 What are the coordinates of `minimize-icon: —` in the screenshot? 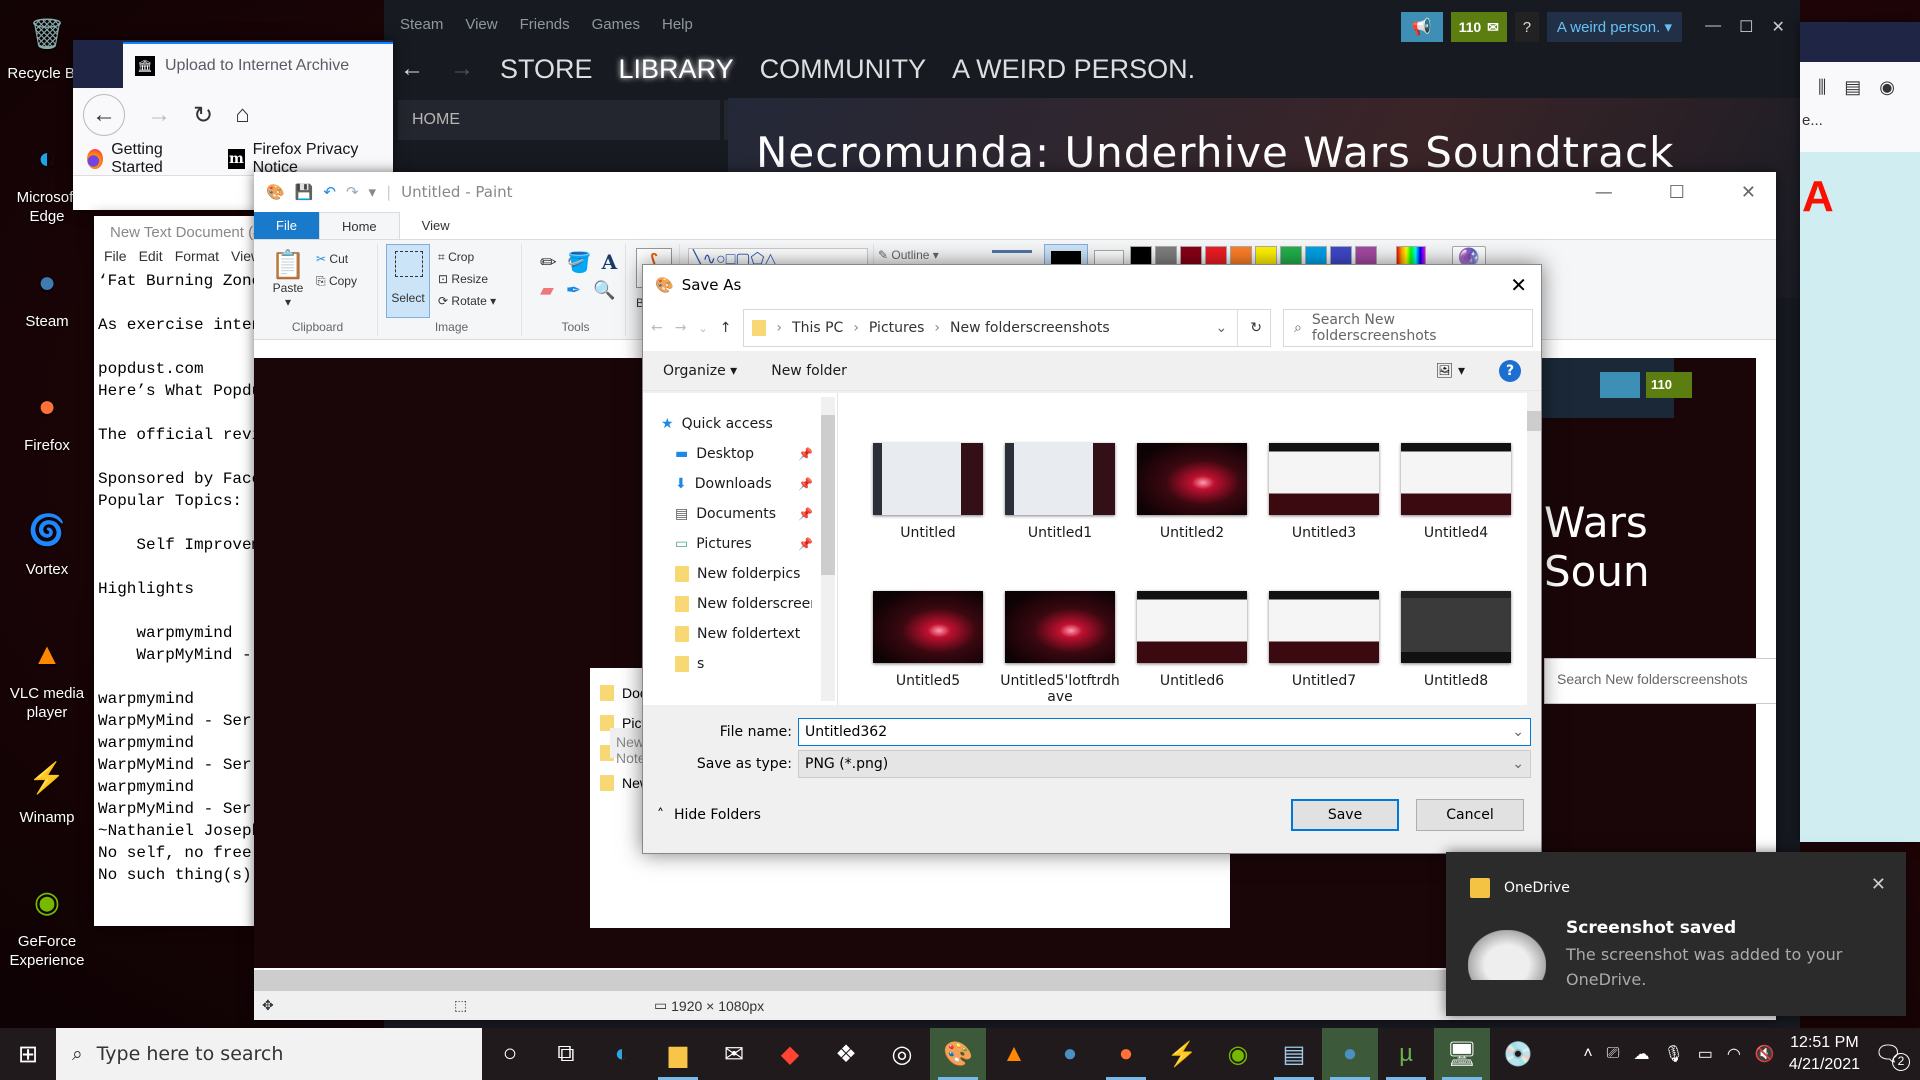 It's located at (1713, 27).